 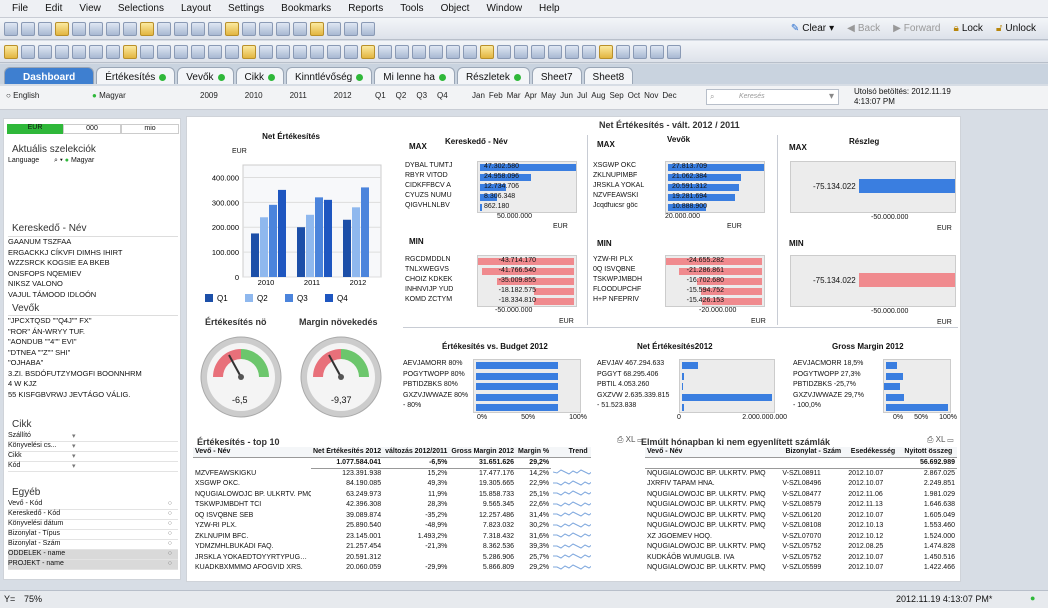 I want to click on month-apr: Apr, so click(x=530, y=95).